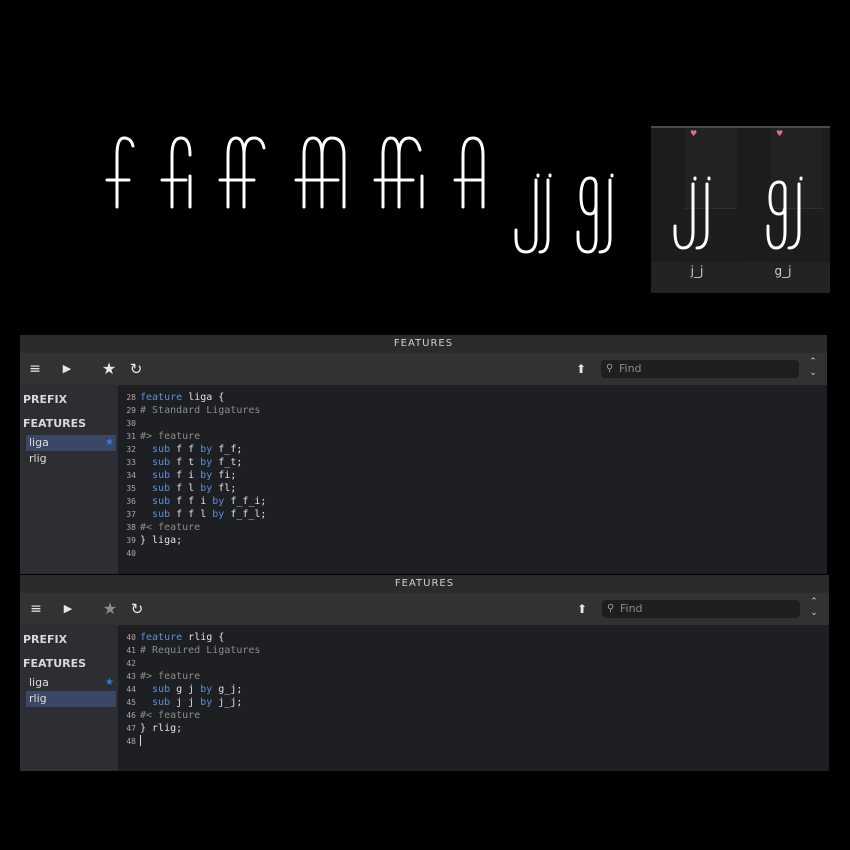 Image resolution: width=850 pixels, height=850 pixels. I want to click on code-text: g j, so click(185, 689).